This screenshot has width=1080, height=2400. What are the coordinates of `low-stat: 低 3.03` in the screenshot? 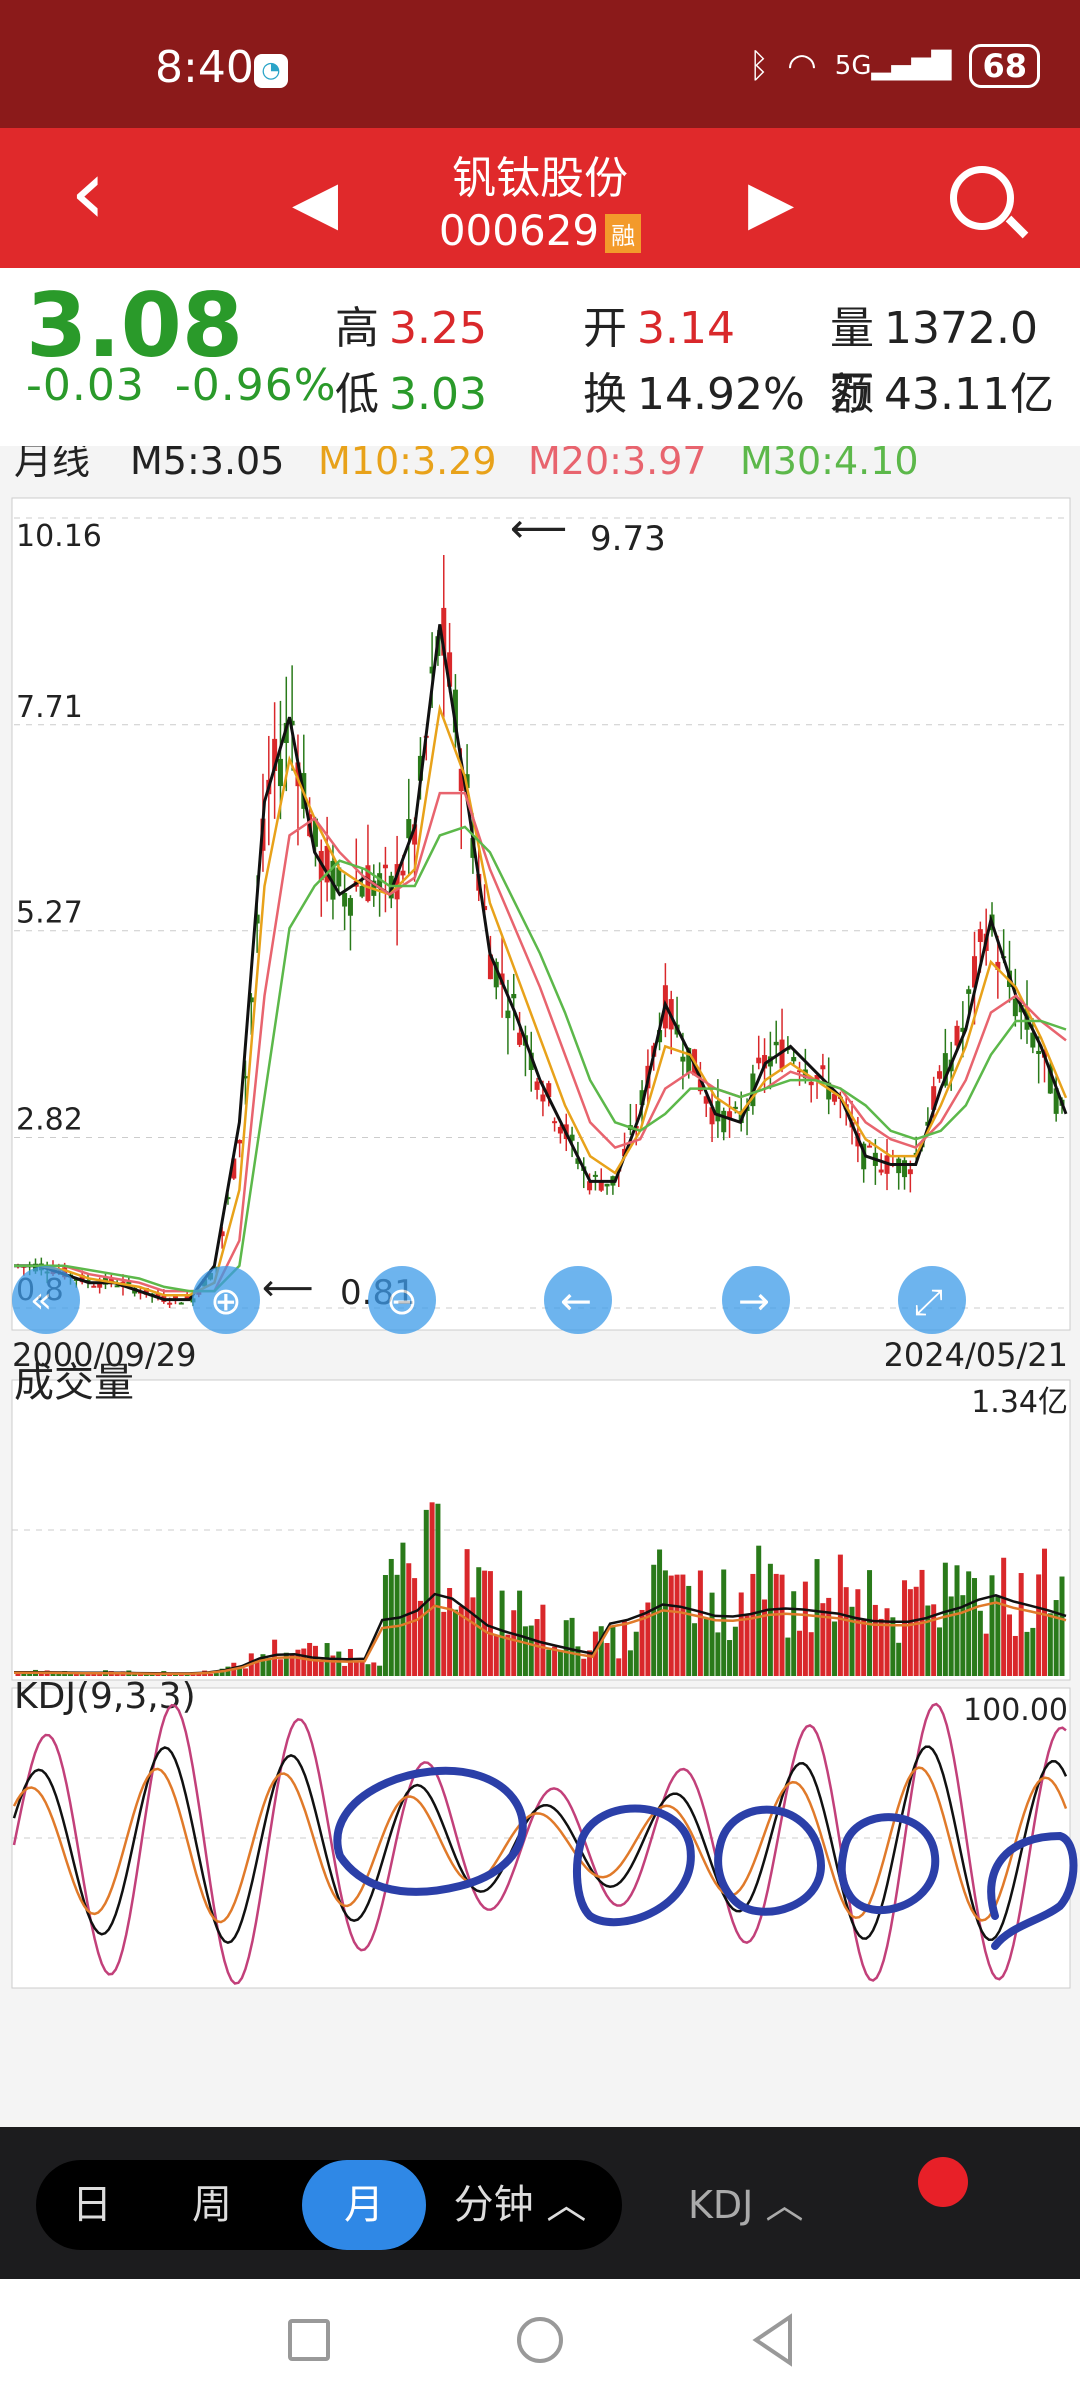 It's located at (411, 390).